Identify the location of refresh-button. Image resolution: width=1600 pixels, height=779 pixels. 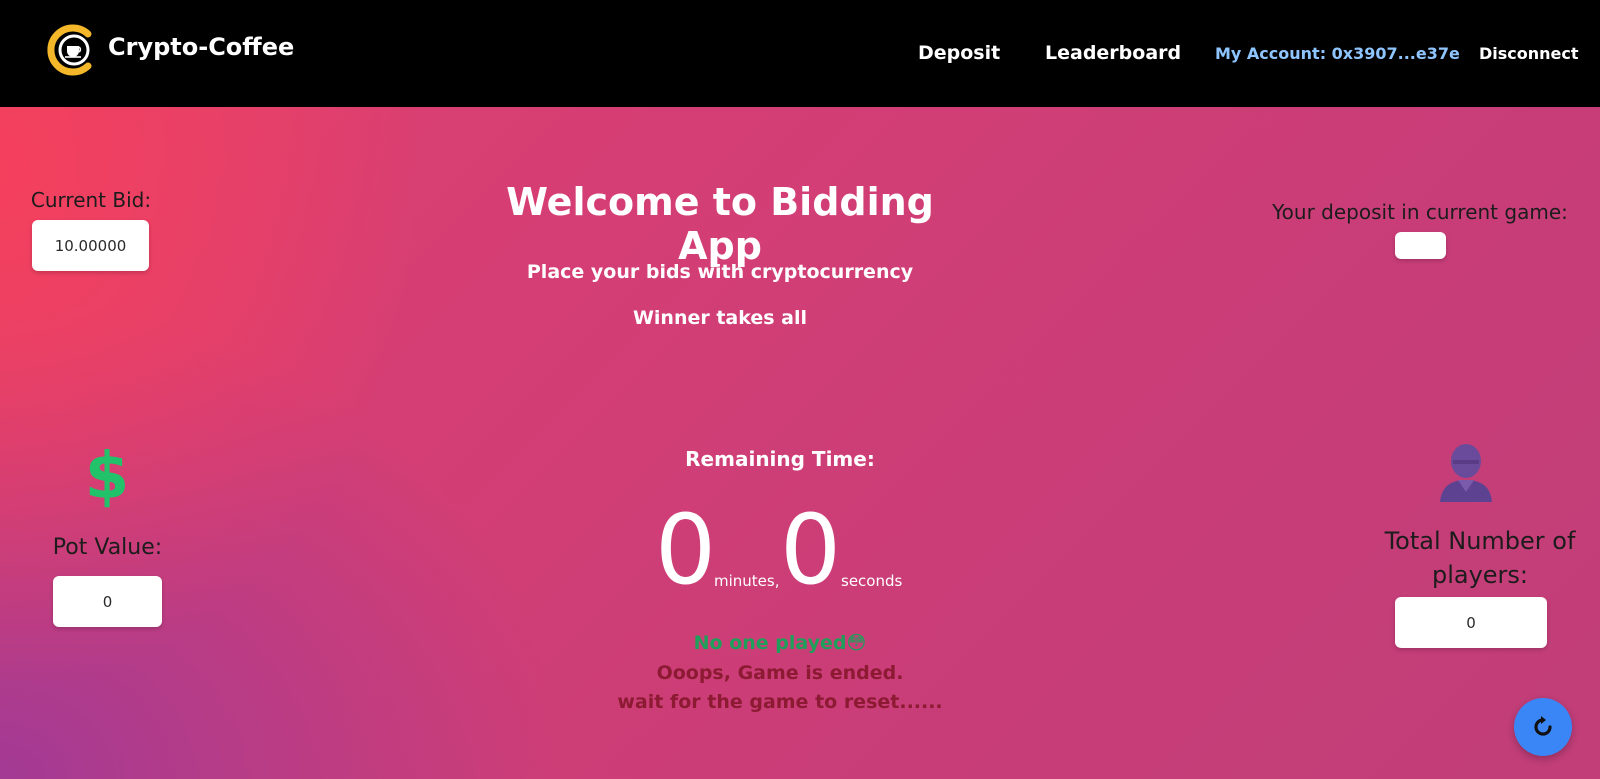
(1543, 727).